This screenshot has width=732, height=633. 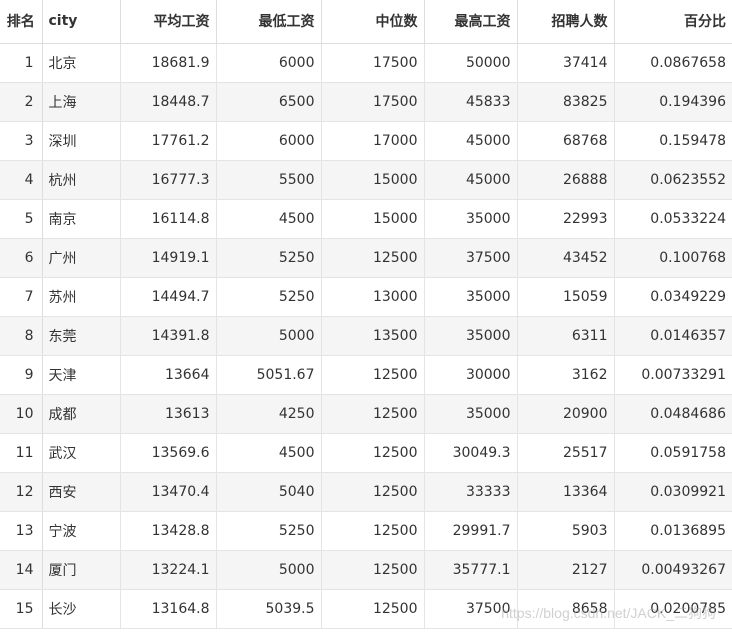 What do you see at coordinates (373, 336) in the screenshot?
I see `cell-median: 13500` at bounding box center [373, 336].